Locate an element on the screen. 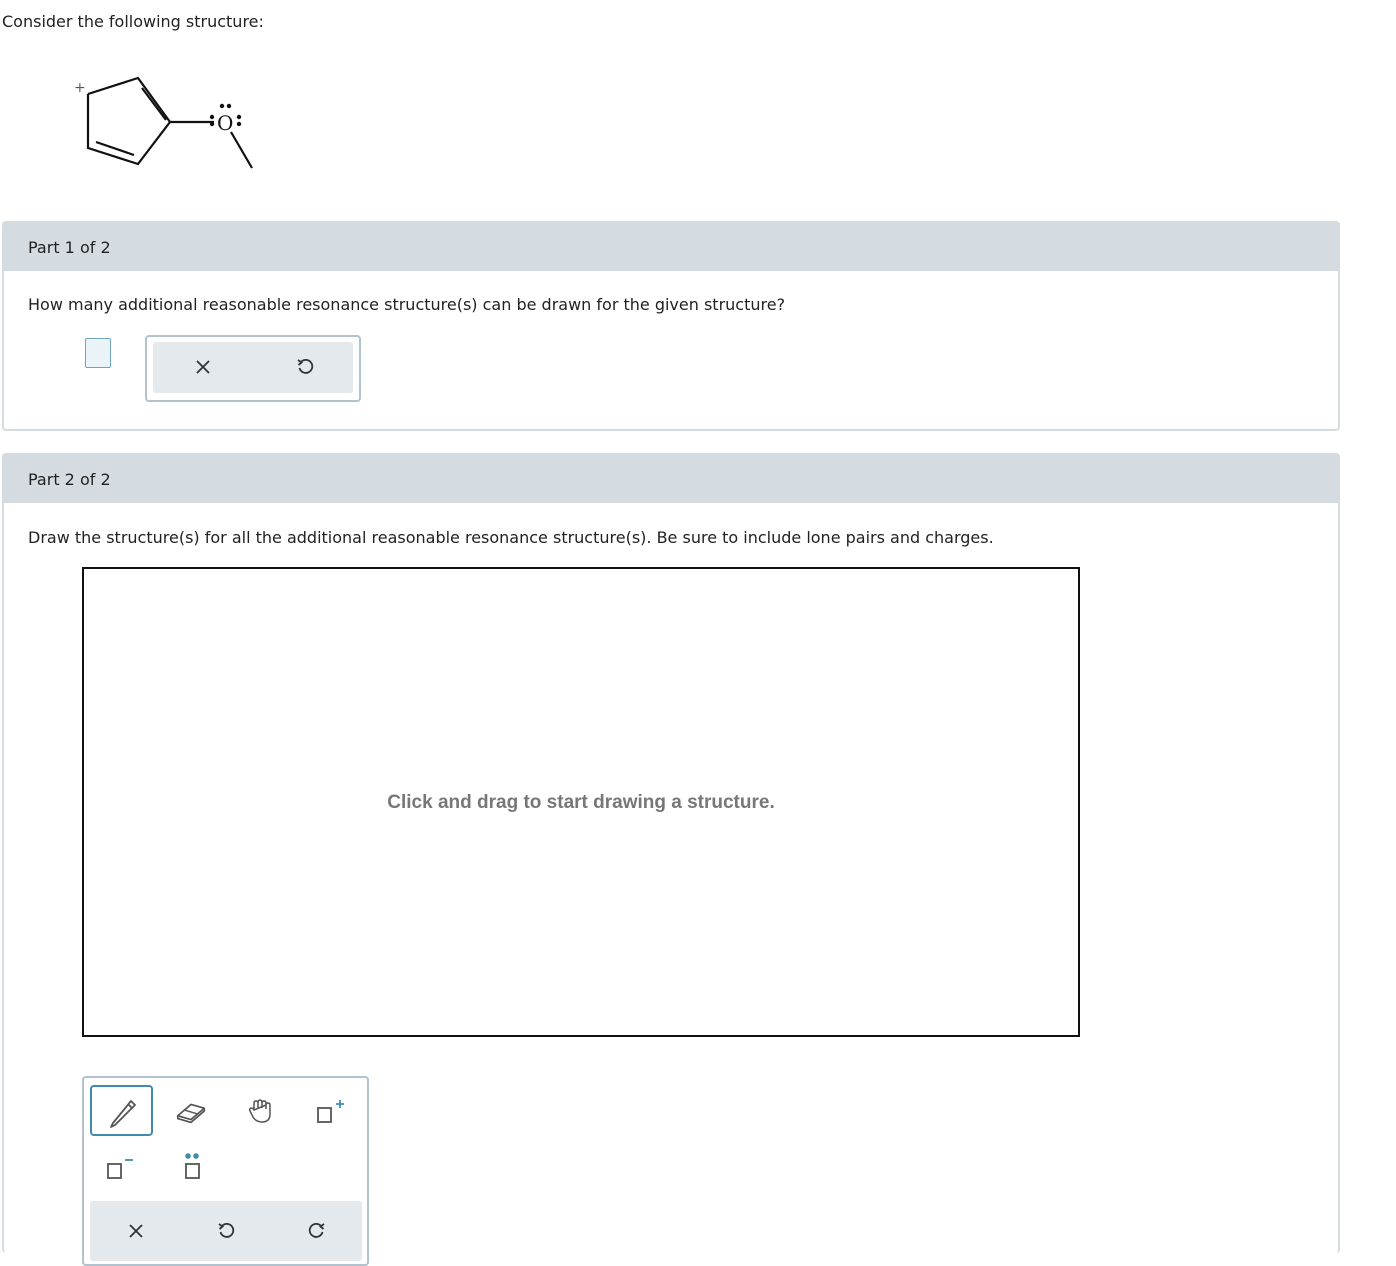 The height and width of the screenshot is (1266, 1396). lone-pair-tool-button is located at coordinates (193, 1167).